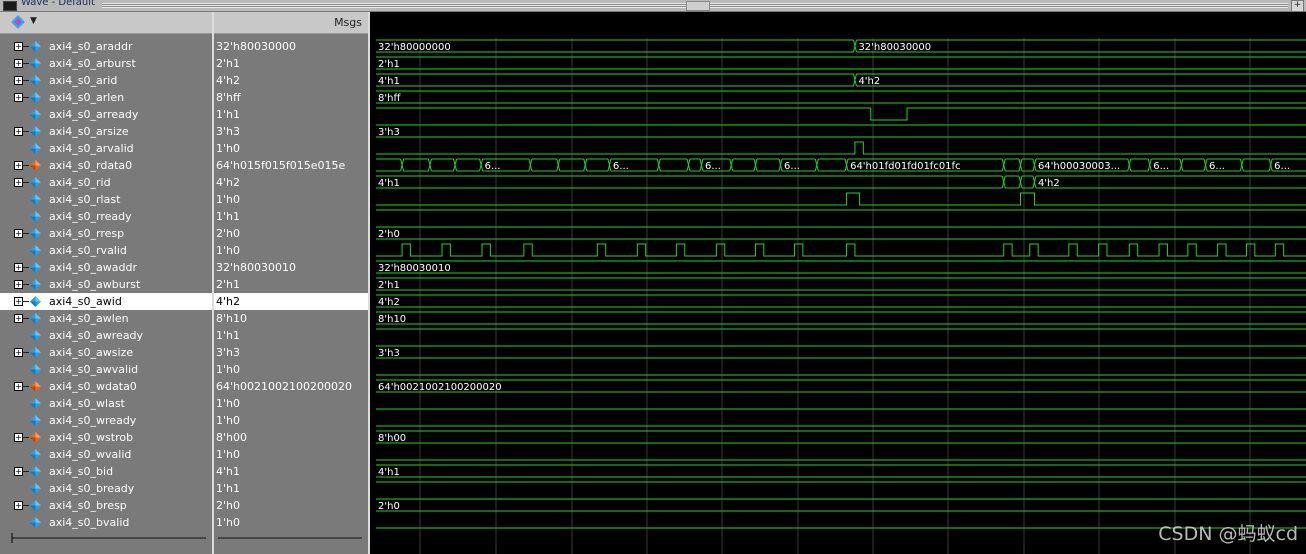 The width and height of the screenshot is (1306, 554). I want to click on signal-value-row: 64'h015f015f015e015e, so click(291, 165).